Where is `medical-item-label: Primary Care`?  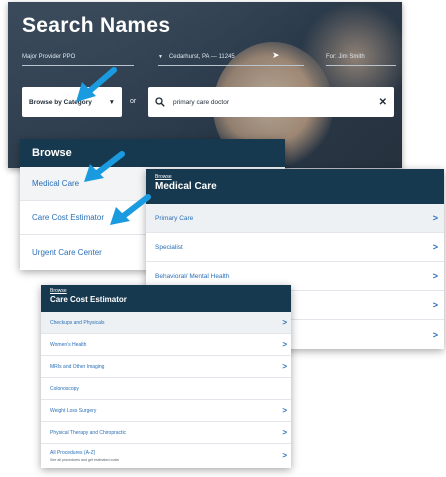
medical-item-label: Primary Care is located at coordinates (174, 218).